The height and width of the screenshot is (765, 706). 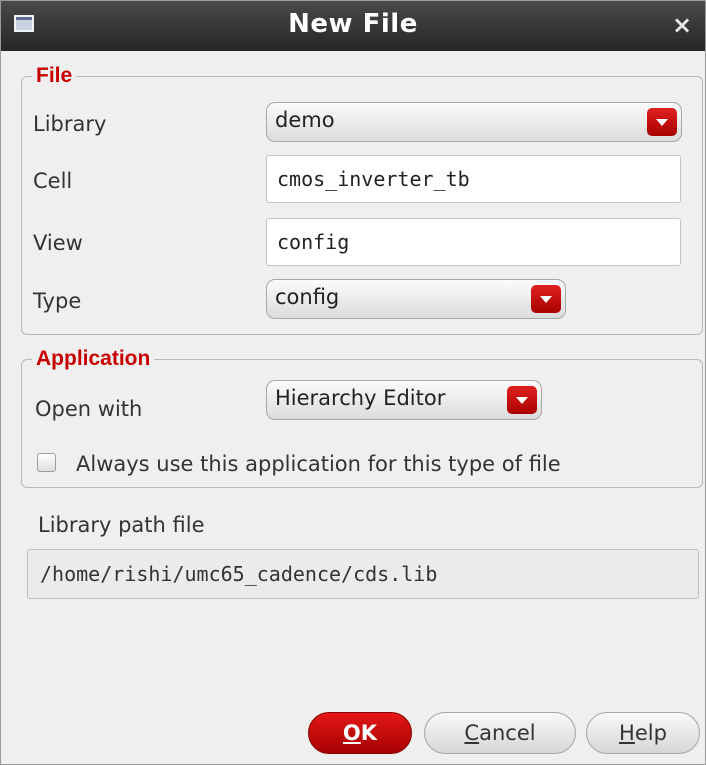 I want to click on open-with-label: Open with, so click(x=89, y=409).